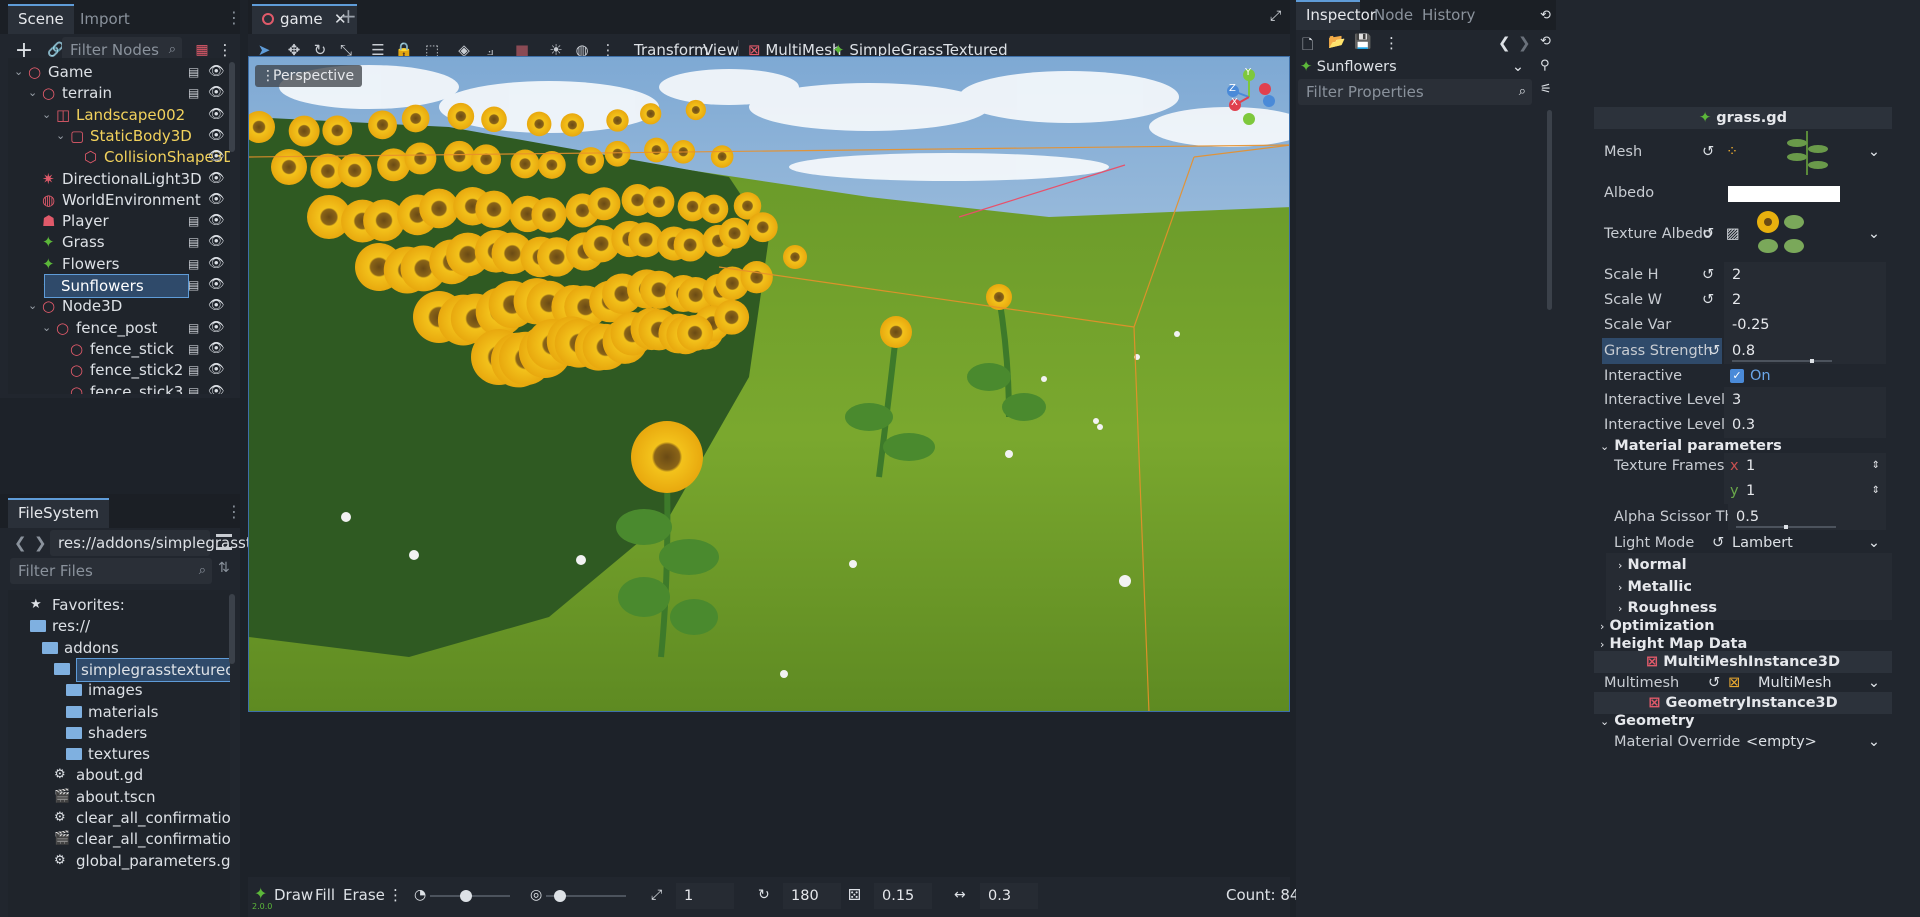 The image size is (1920, 917). I want to click on tab-history: History, so click(1448, 15).